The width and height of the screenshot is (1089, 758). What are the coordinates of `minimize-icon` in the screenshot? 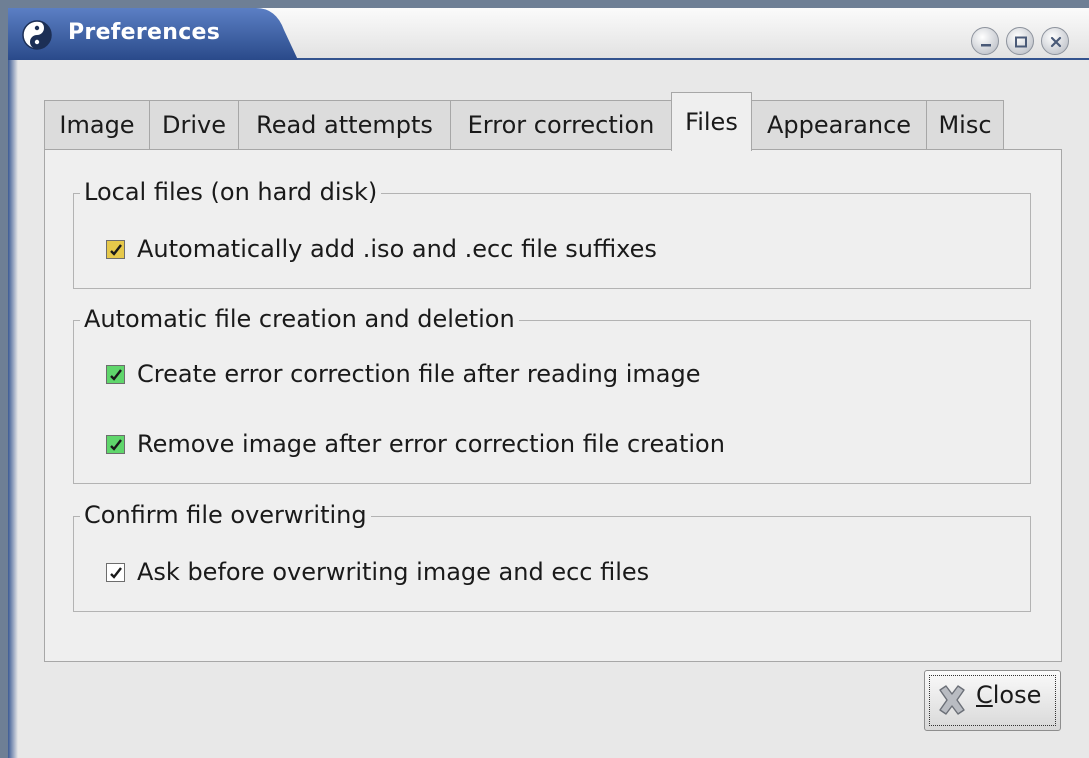 It's located at (986, 45).